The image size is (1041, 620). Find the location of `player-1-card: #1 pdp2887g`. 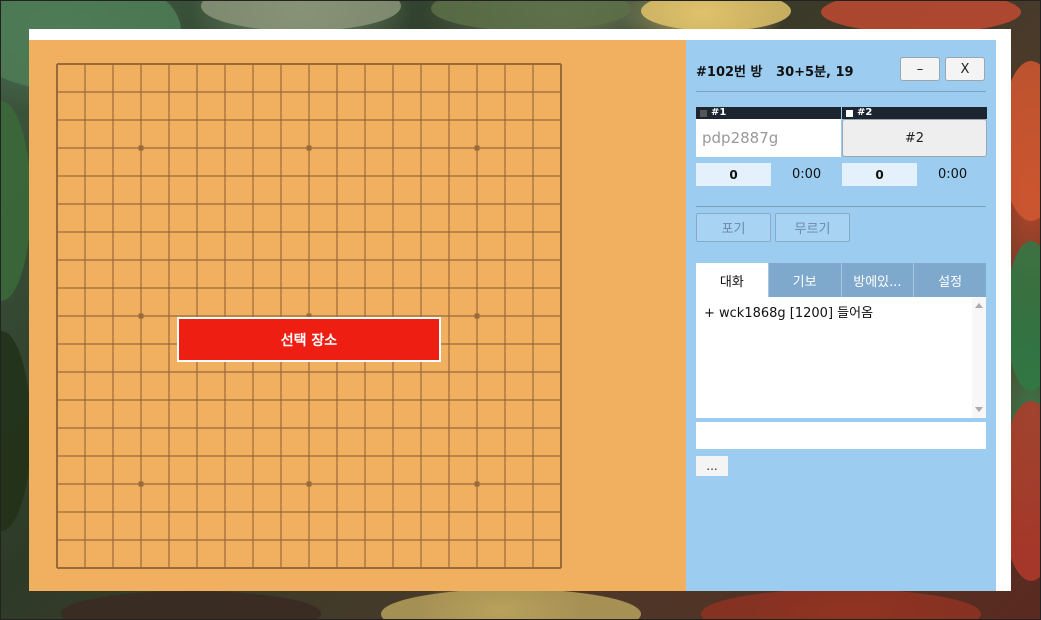

player-1-card: #1 pdp2887g is located at coordinates (768, 132).